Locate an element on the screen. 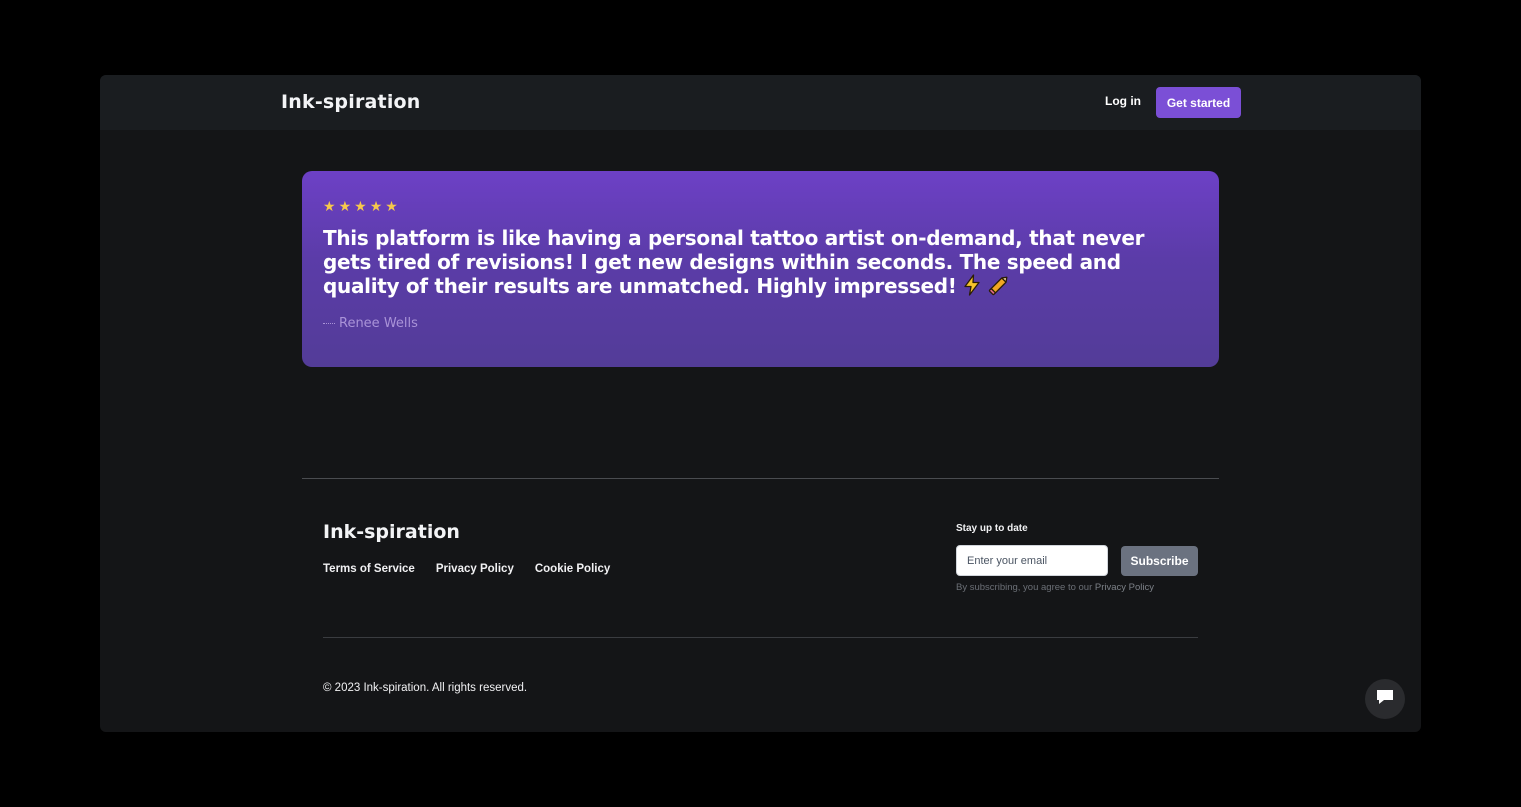 The width and height of the screenshot is (1521, 807). testimonial-author: Renee Wells is located at coordinates (370, 323).